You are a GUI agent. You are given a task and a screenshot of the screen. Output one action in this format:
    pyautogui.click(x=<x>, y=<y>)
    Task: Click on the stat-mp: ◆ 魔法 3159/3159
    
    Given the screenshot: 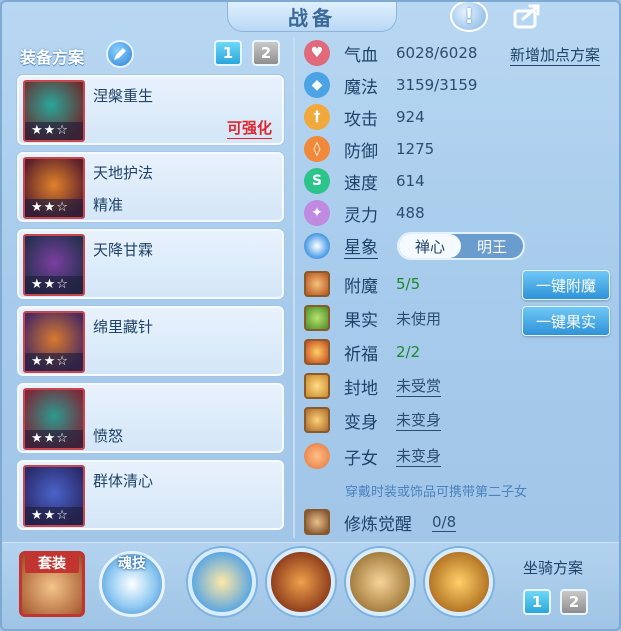 What is the action you would take?
    pyautogui.click(x=390, y=85)
    